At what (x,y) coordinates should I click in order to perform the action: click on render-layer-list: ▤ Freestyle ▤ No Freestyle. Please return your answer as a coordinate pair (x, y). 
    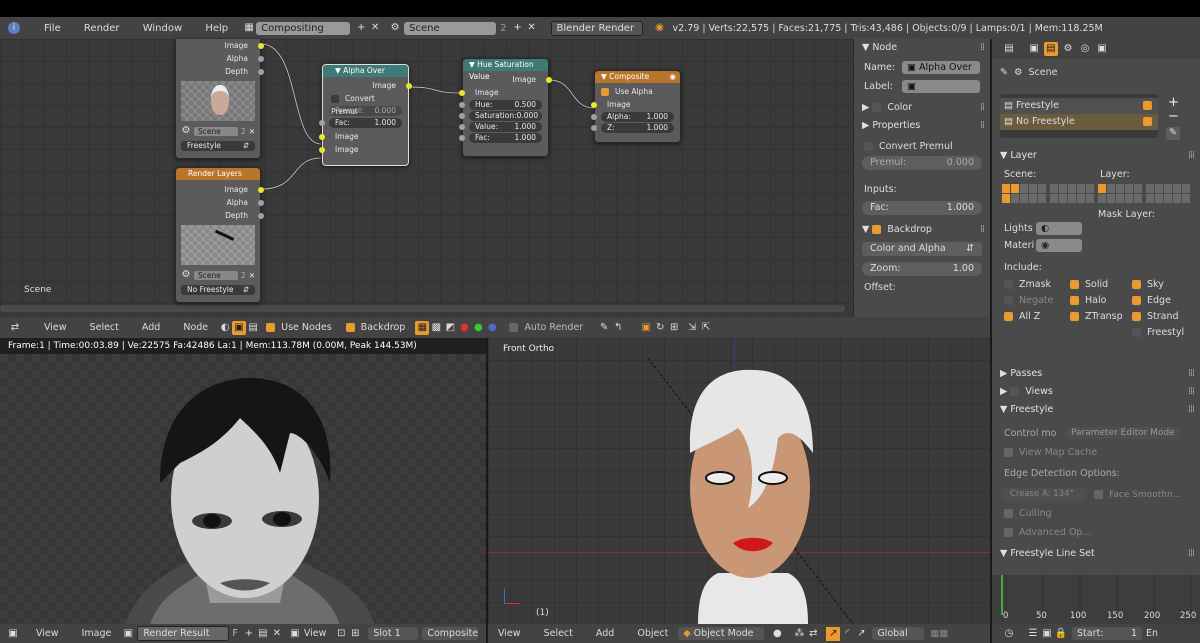
    Looking at the image, I should click on (1079, 116).